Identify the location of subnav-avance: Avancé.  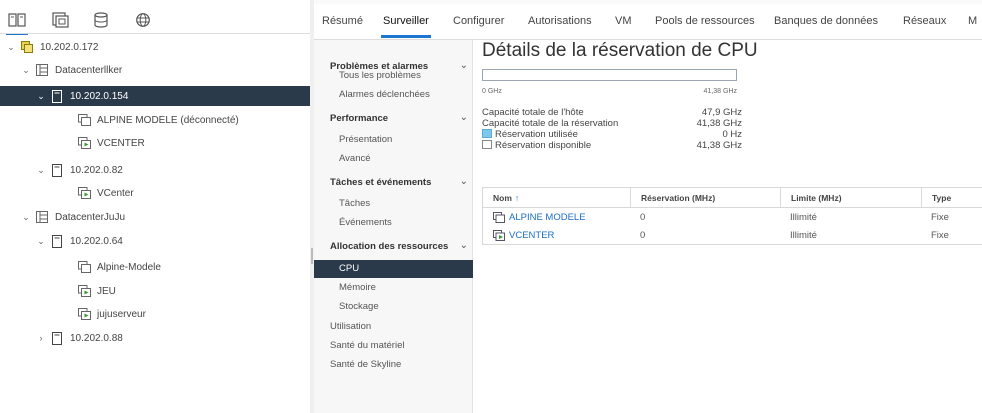
(393, 159).